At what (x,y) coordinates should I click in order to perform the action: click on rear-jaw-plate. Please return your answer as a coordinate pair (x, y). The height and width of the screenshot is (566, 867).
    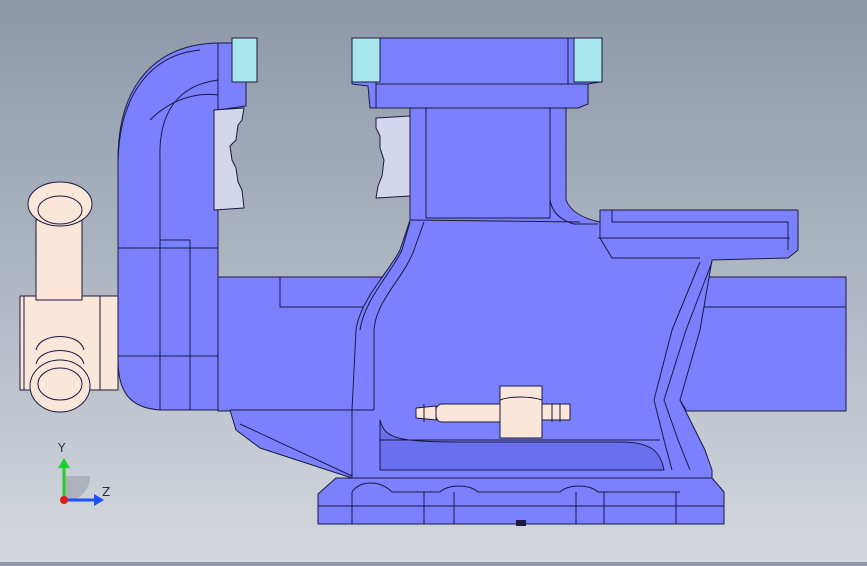
    Looking at the image, I should click on (244, 60).